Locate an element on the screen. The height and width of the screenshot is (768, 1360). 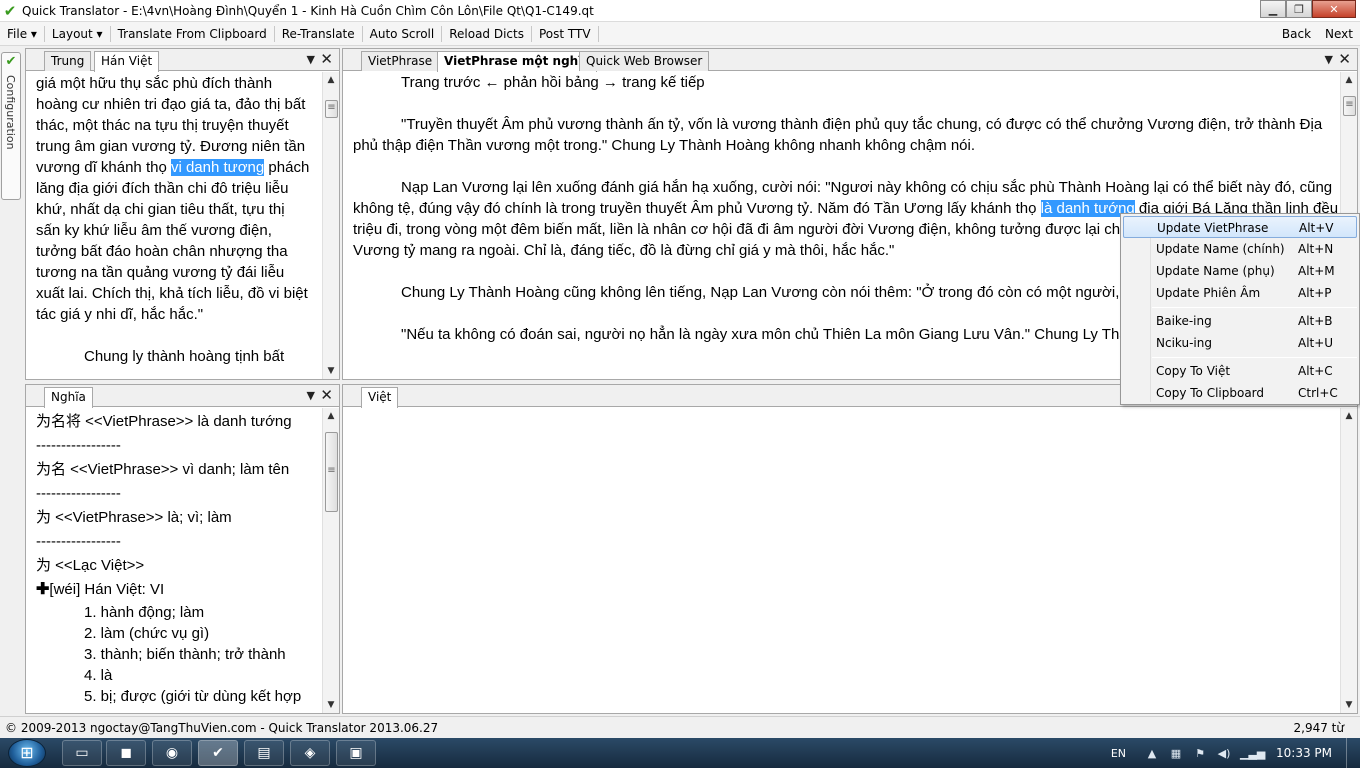
notepad-icon: ▤ is located at coordinates (264, 753).